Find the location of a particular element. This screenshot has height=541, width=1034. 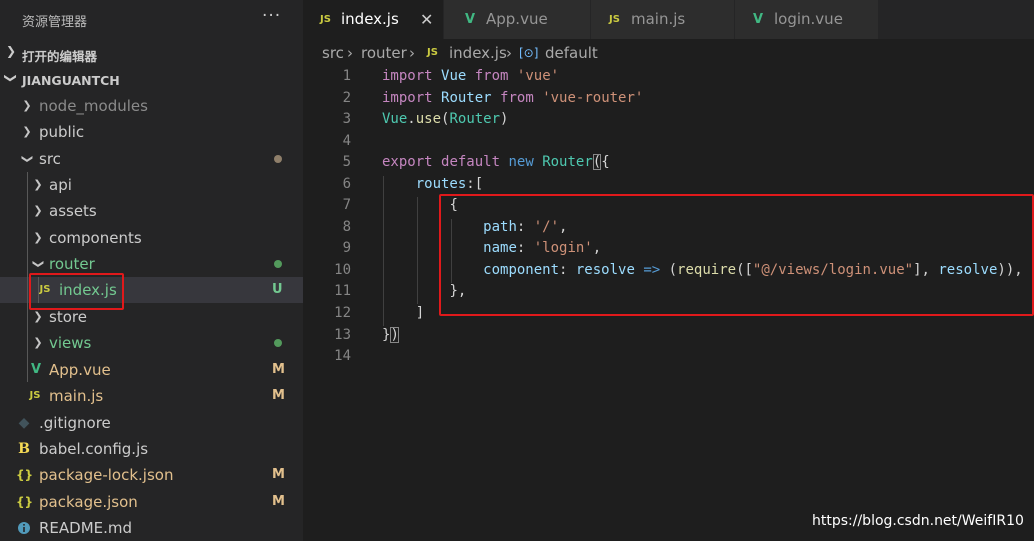

tree-item-views: ❯ views is located at coordinates (151, 343).